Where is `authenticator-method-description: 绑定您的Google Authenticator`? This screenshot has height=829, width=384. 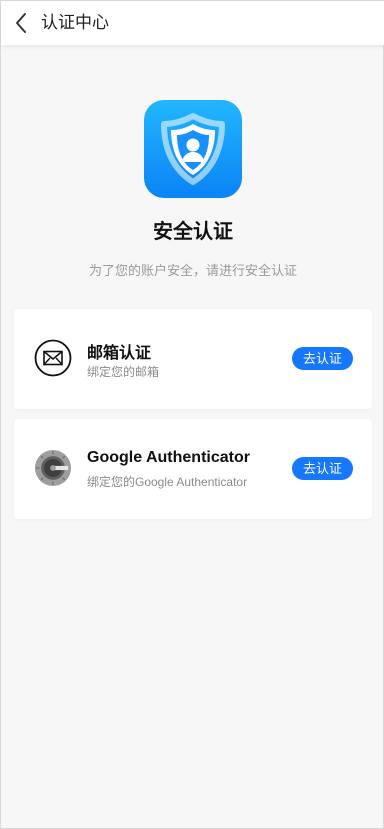
authenticator-method-description: 绑定您的Google Authenticator is located at coordinates (167, 482).